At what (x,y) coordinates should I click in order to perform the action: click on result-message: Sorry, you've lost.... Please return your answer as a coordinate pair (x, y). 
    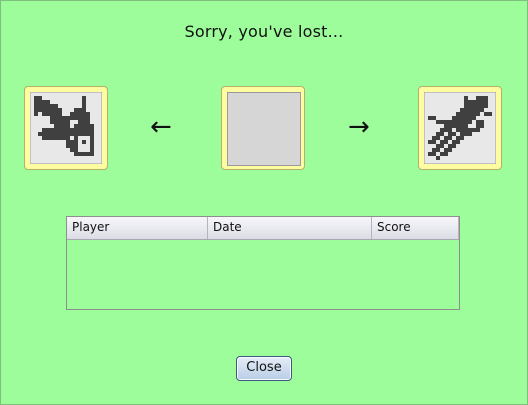
    Looking at the image, I should click on (264, 31).